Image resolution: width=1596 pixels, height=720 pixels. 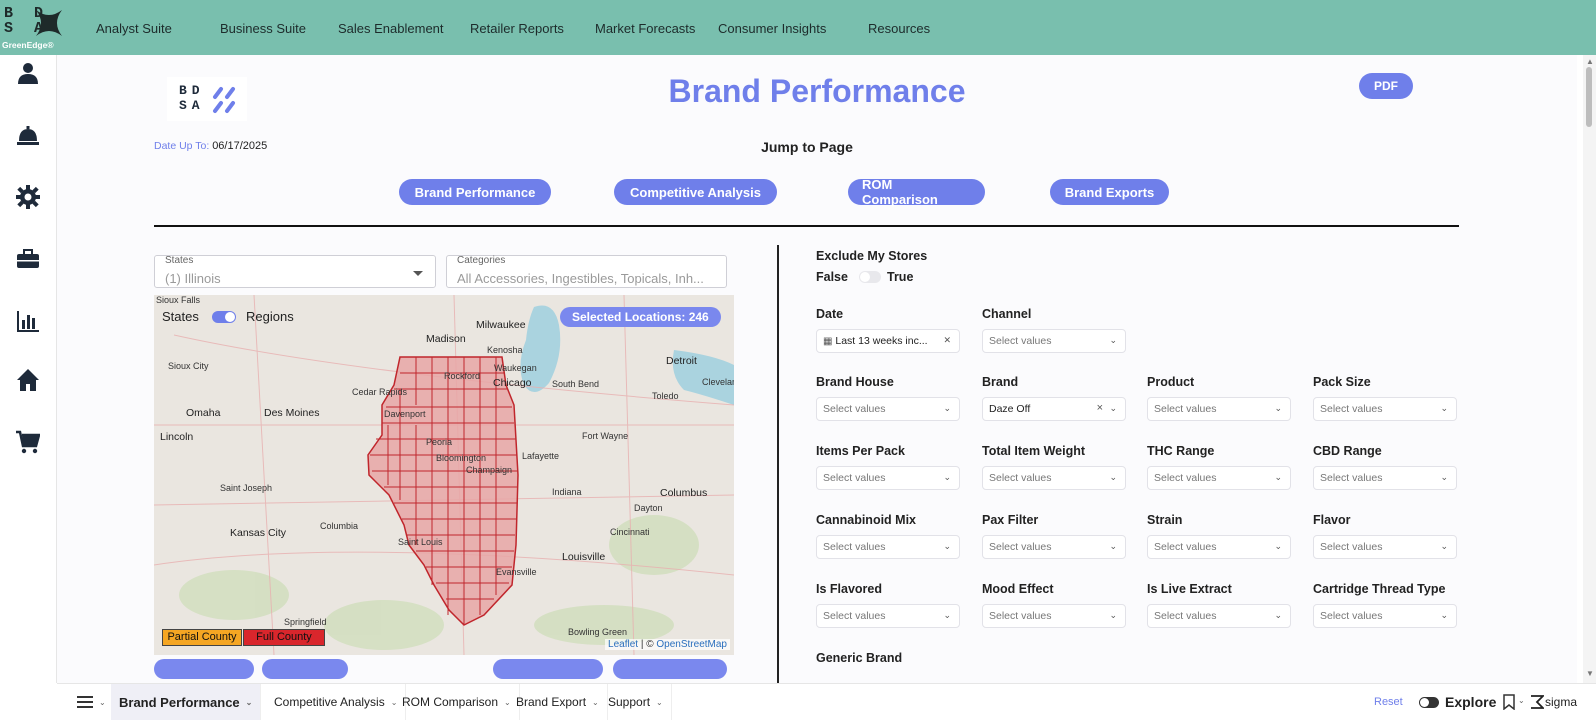 What do you see at coordinates (888, 616) in the screenshot?
I see `is-flavored-filter: Select values ⌄` at bounding box center [888, 616].